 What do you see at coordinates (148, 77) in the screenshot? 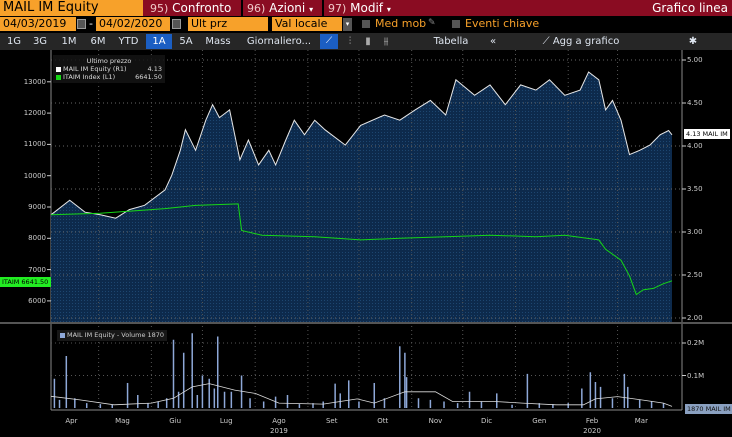
I see `legend-value: 6641.50` at bounding box center [148, 77].